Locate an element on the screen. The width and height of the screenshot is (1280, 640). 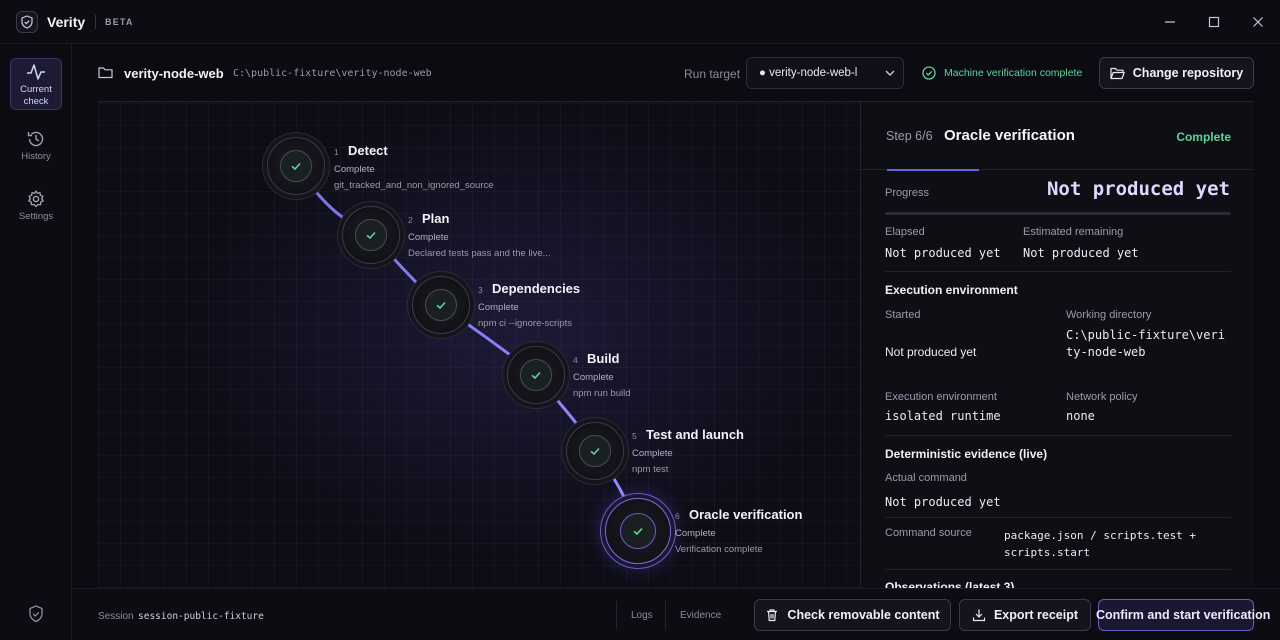
actual-command-value: Not produced yet is located at coordinates (943, 502).